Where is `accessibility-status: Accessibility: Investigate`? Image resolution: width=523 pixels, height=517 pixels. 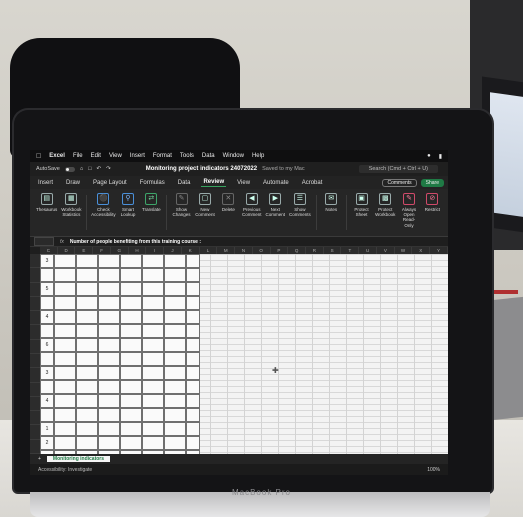 accessibility-status: Accessibility: Investigate is located at coordinates (65, 470).